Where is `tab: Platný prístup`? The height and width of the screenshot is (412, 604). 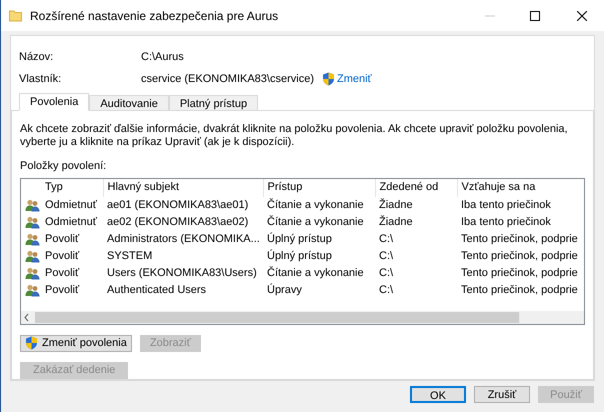 tab: Platný prístup is located at coordinates (213, 103).